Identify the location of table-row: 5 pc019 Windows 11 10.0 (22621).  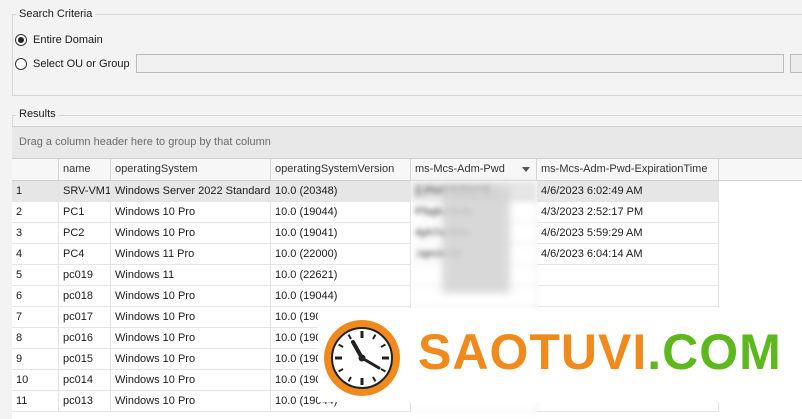
(407, 275).